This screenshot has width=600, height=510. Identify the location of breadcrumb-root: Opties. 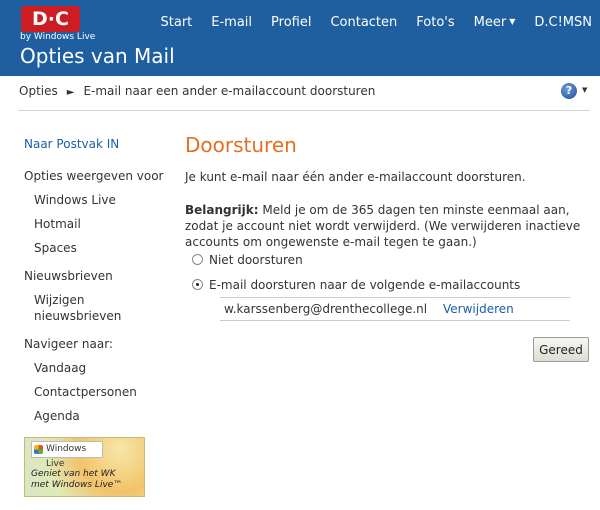
(38, 91).